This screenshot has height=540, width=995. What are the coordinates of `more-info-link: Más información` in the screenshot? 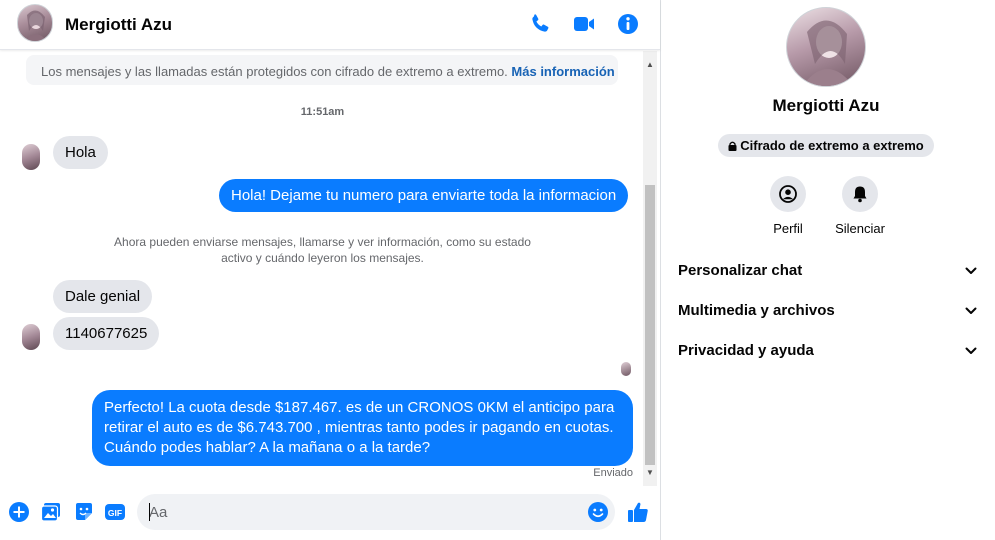 It's located at (562, 71).